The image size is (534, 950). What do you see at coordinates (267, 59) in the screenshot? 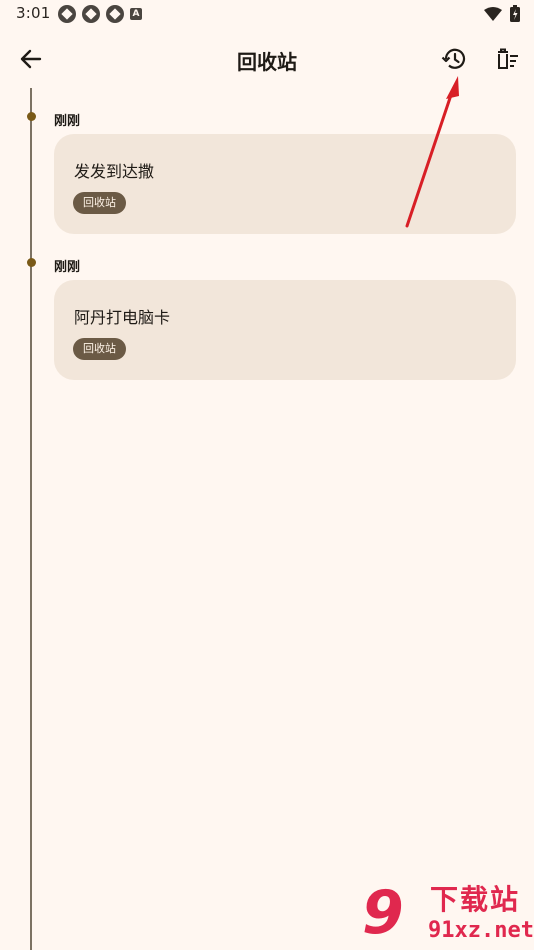
I see `app-bar: 回收站` at bounding box center [267, 59].